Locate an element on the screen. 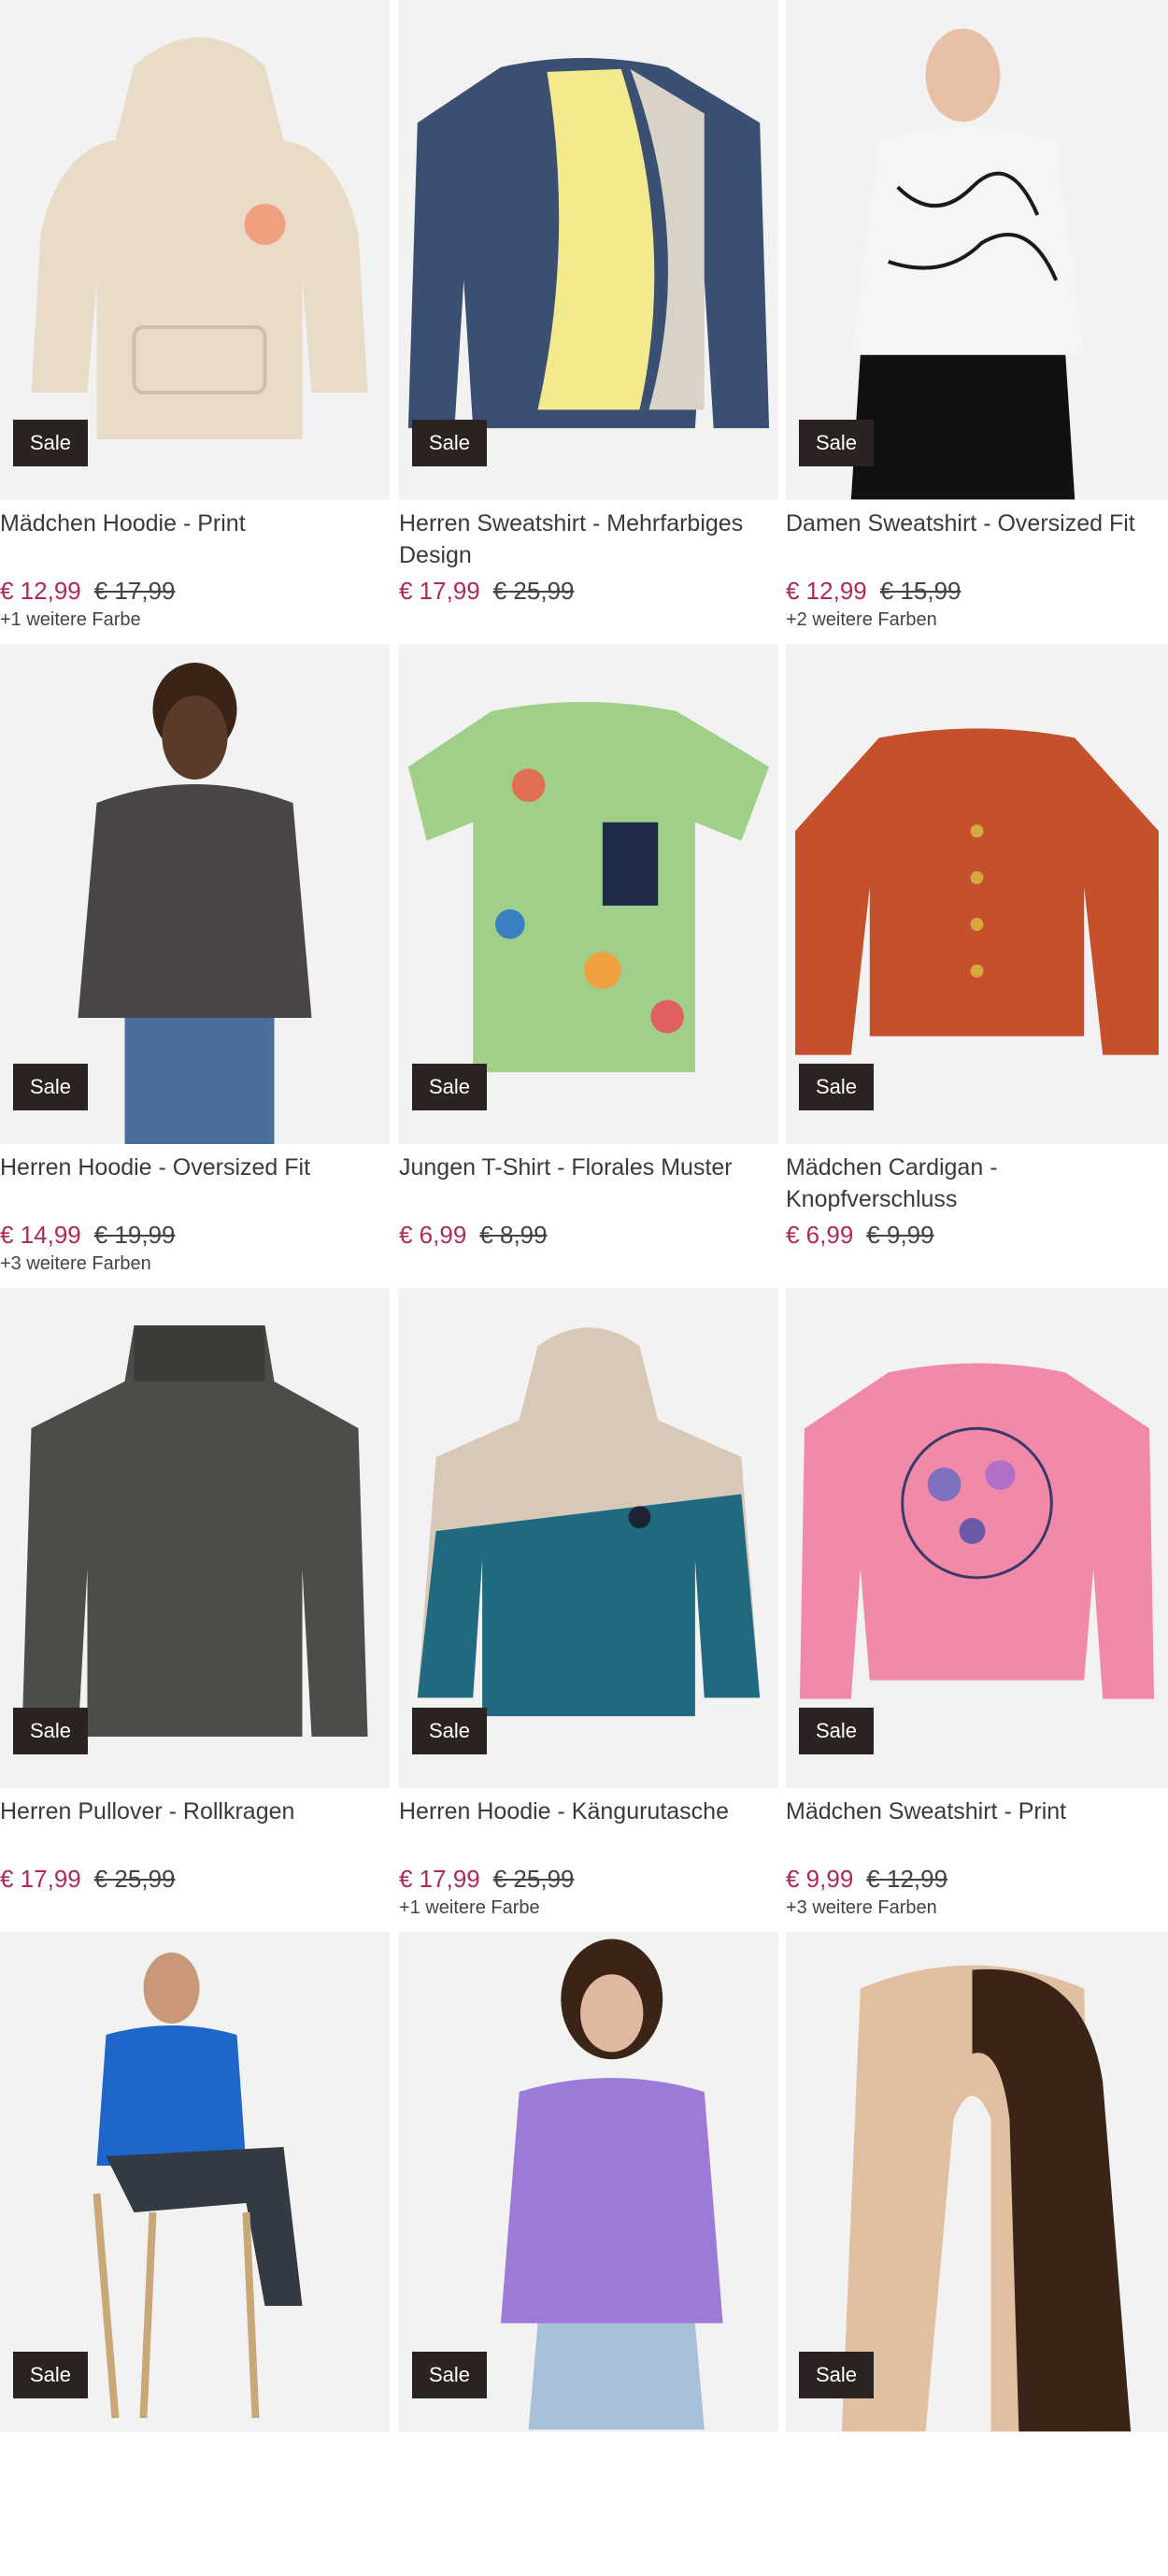 Image resolution: width=1168 pixels, height=2576 pixels. product-title: Herren Hoodie - Kängurutasche is located at coordinates (586, 1811).